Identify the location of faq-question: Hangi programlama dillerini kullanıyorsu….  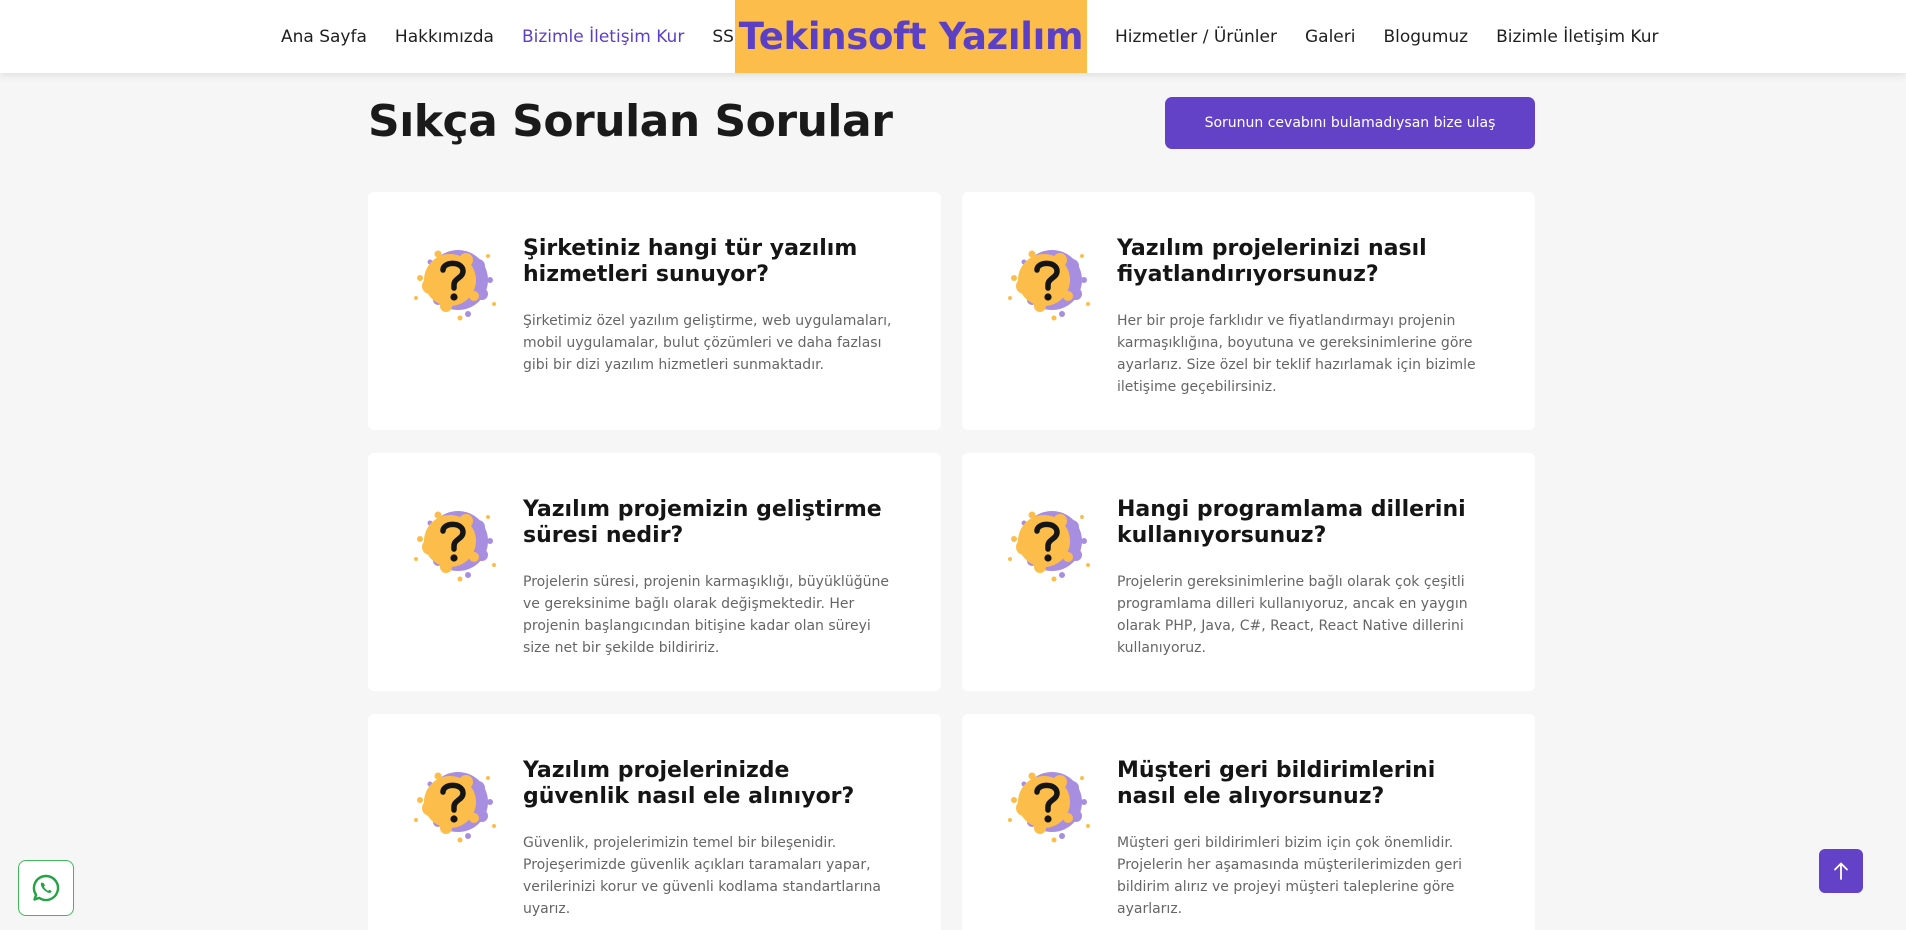
(1291, 522).